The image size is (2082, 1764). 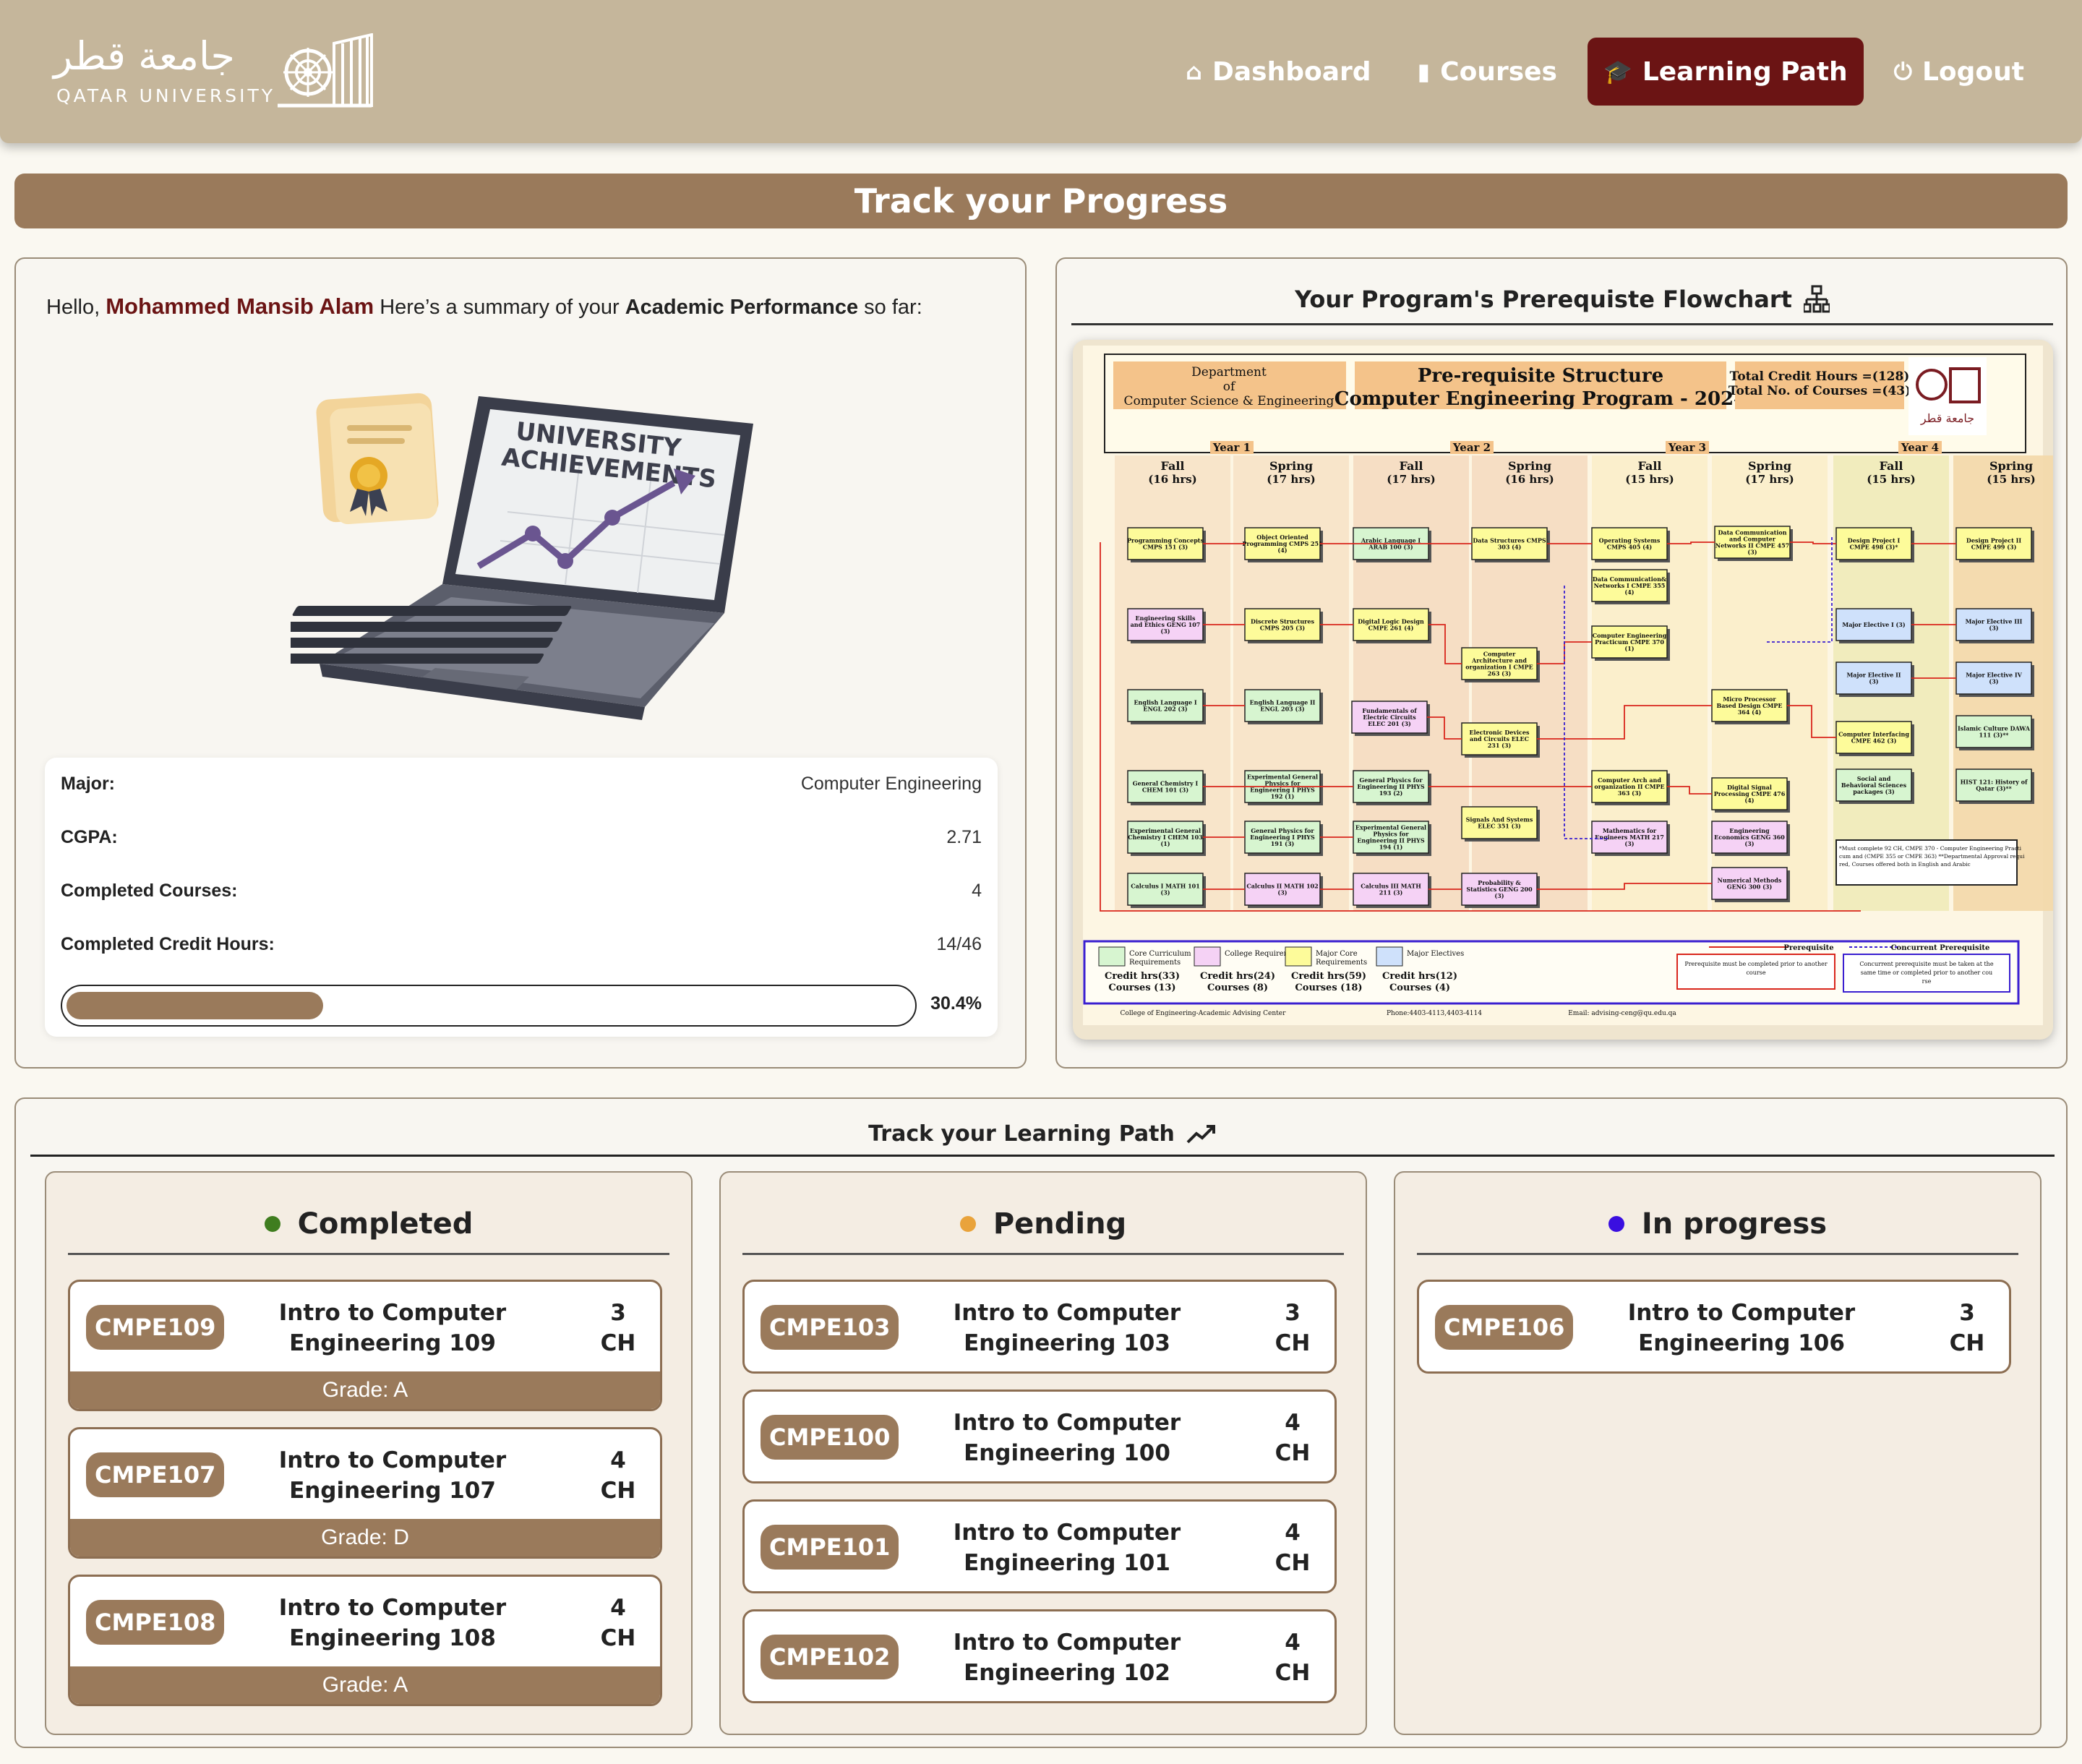 What do you see at coordinates (1750, 887) in the screenshot?
I see `flowchart-course-text: GENG 300 (3)` at bounding box center [1750, 887].